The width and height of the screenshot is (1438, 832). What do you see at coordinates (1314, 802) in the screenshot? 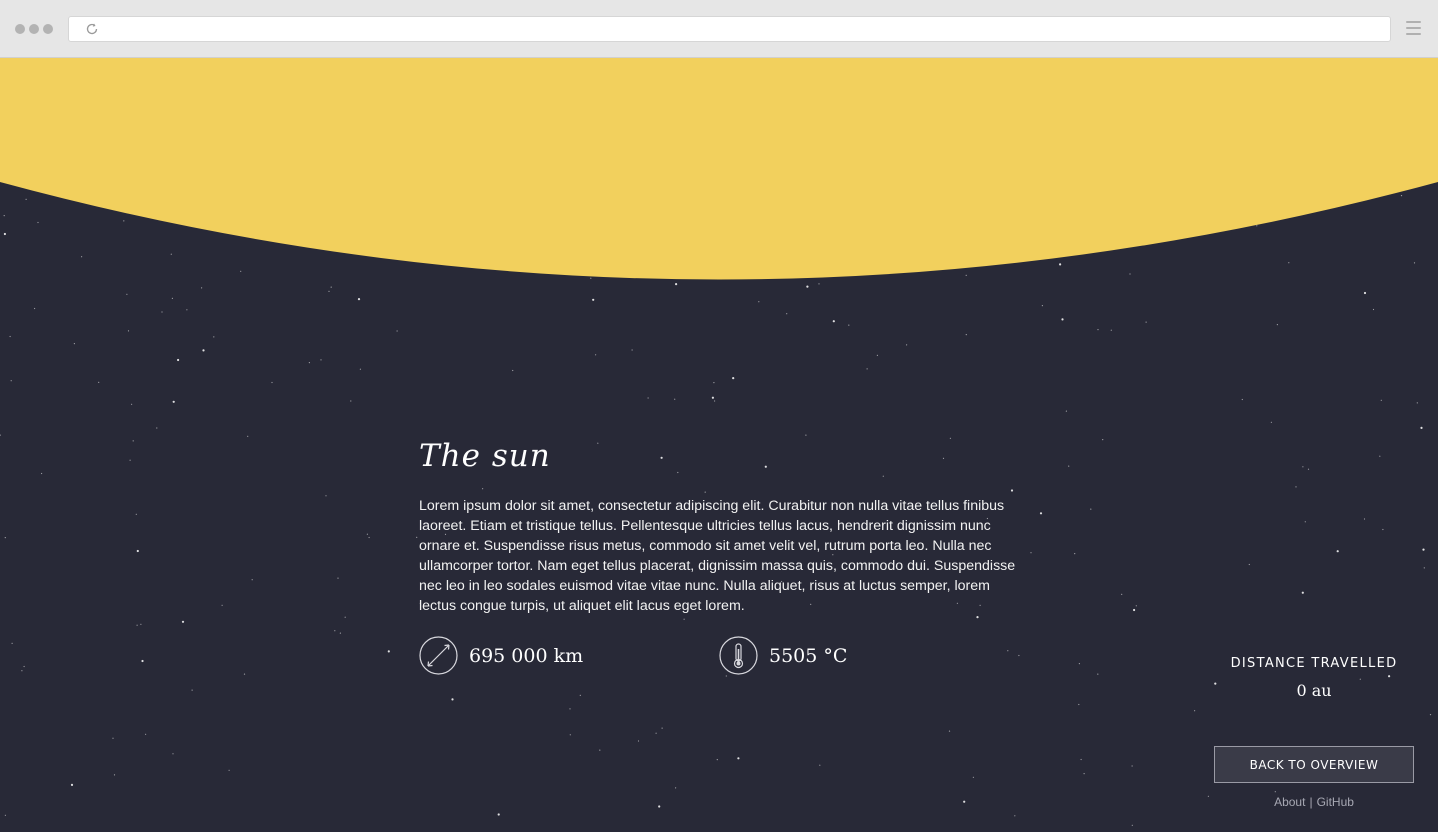
I see `footer-links: About | GitHub` at bounding box center [1314, 802].